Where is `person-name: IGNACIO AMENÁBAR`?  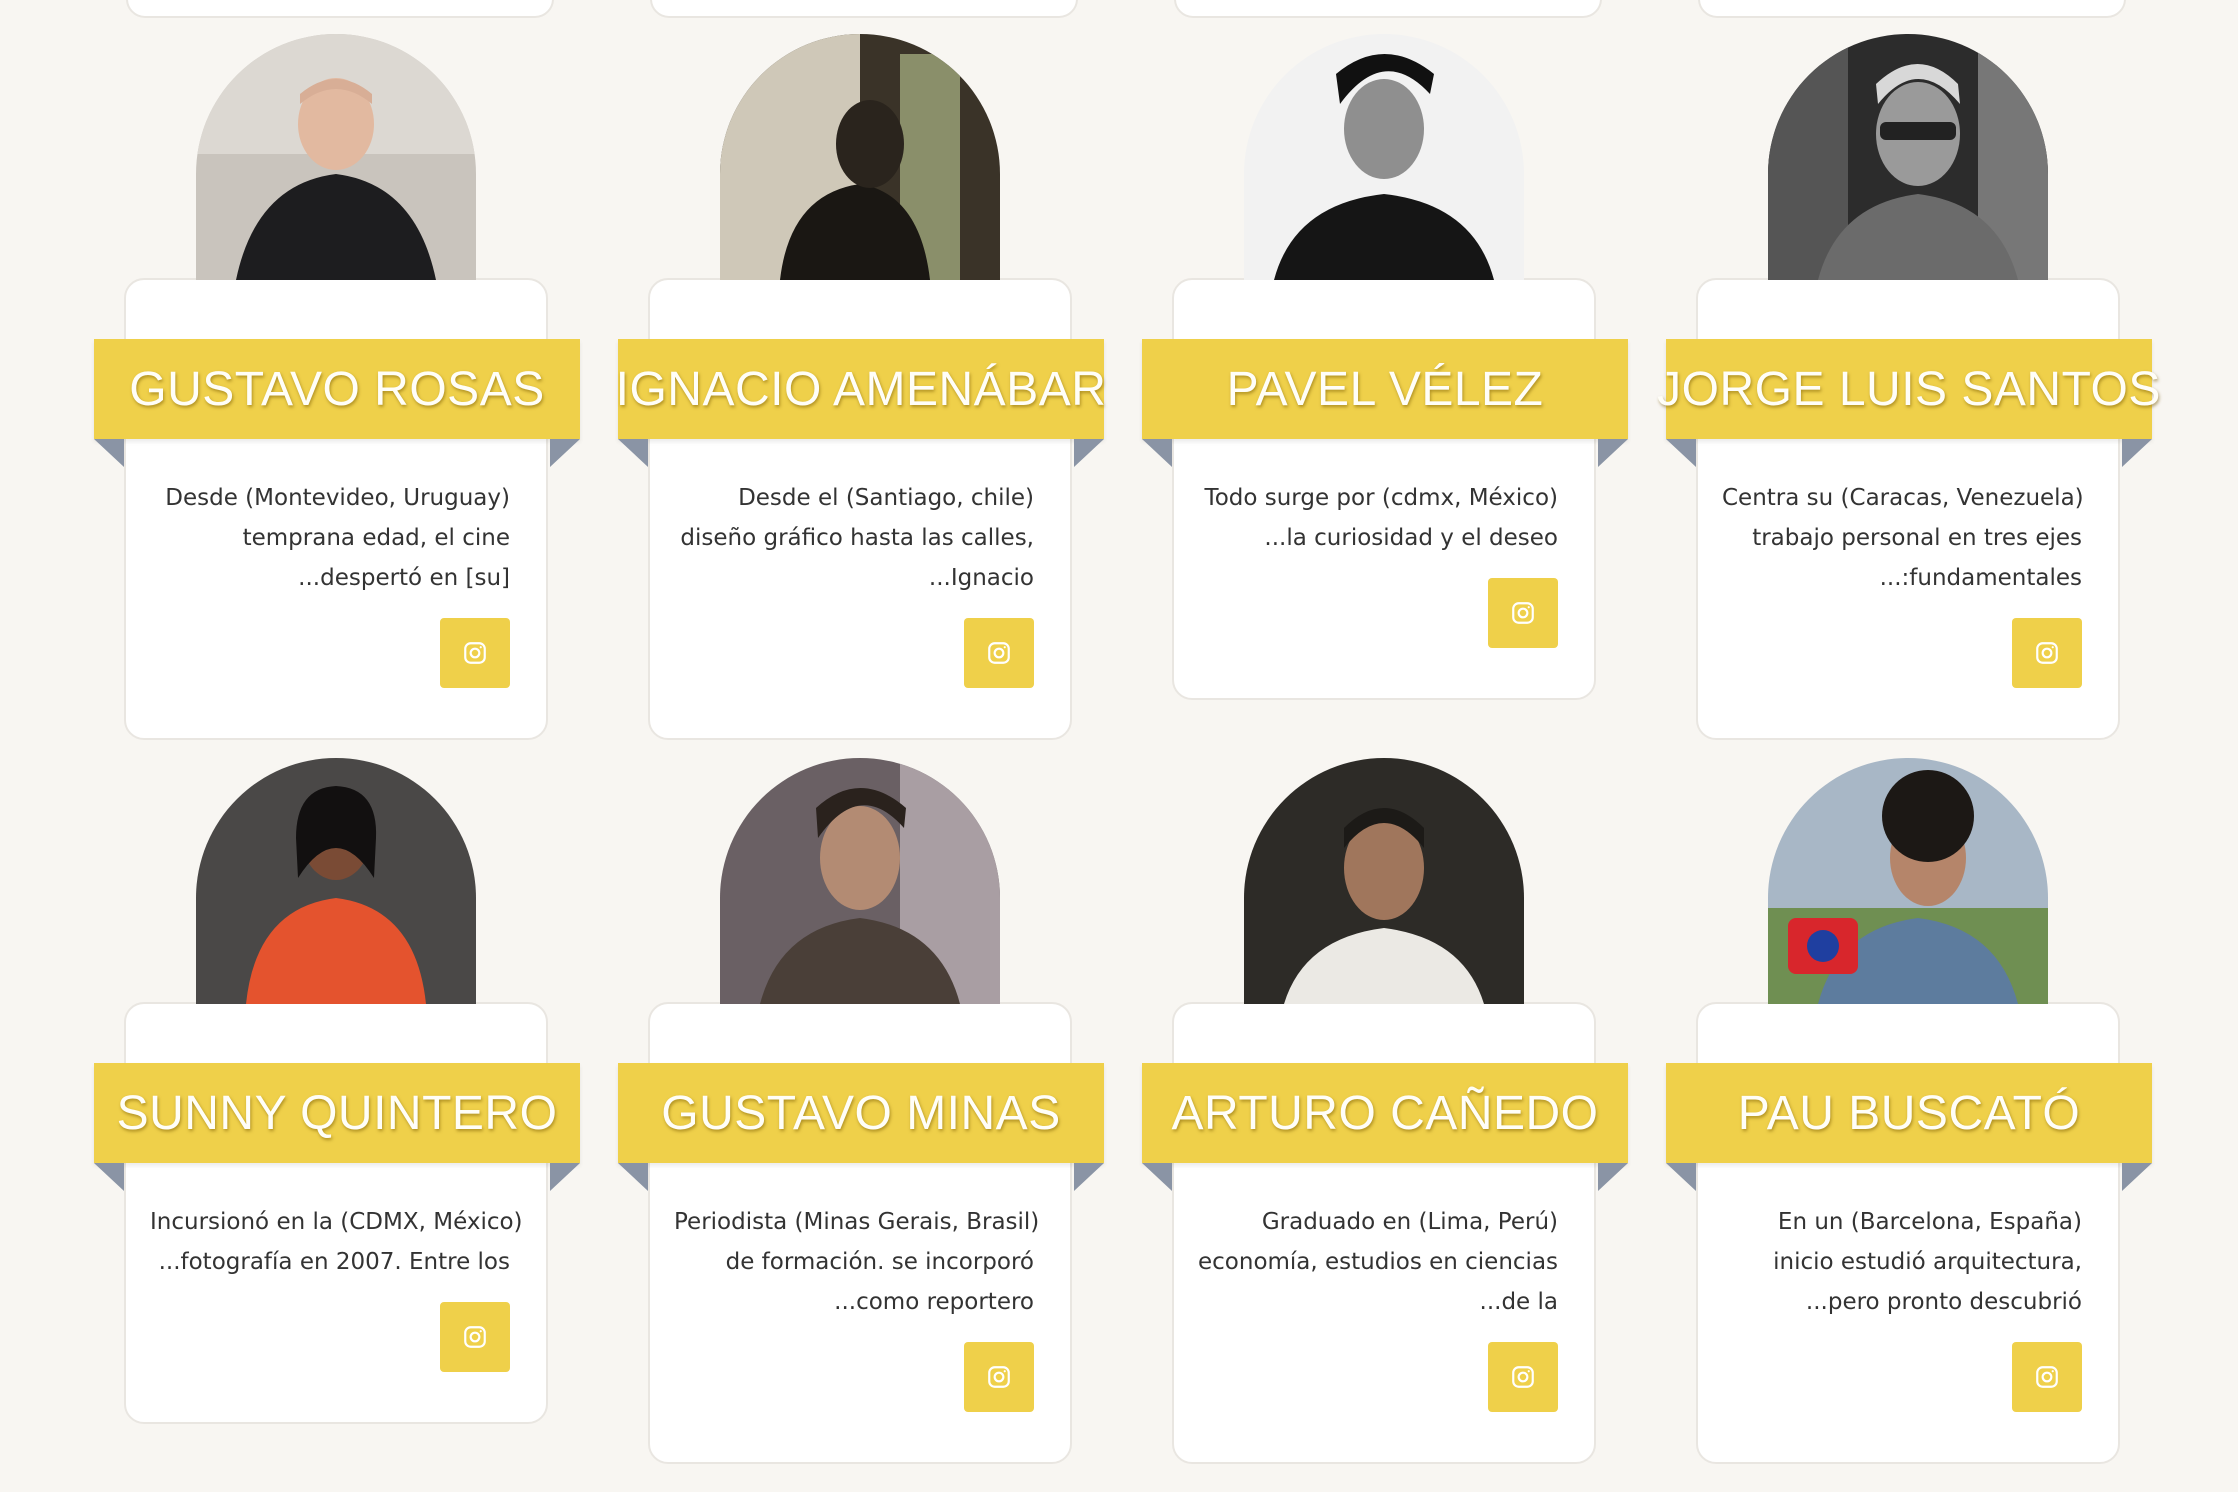 person-name: IGNACIO AMENÁBAR is located at coordinates (861, 389).